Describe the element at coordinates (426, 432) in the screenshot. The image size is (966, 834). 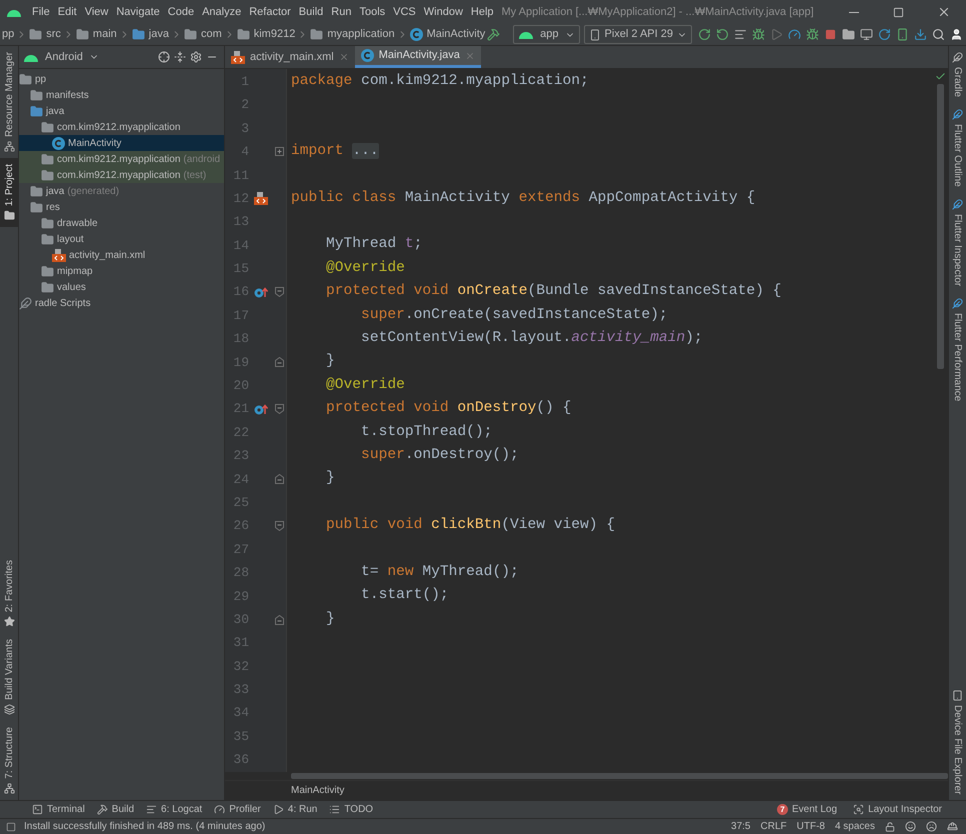
I see `code-line: t.stopThread();` at that location.